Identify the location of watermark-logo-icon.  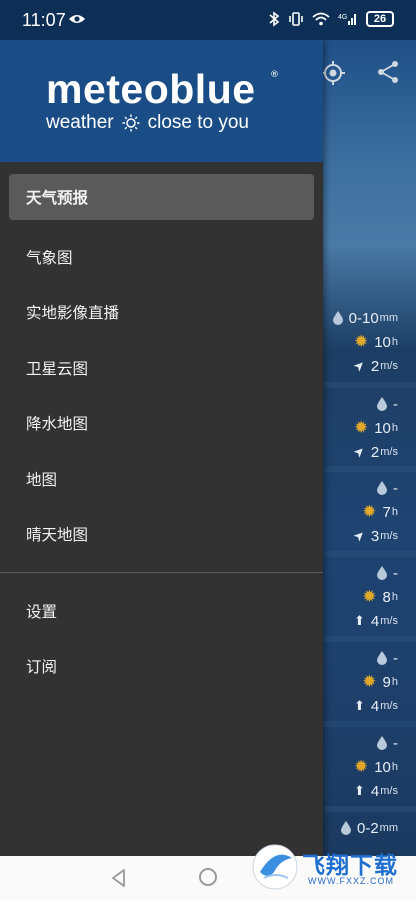
(275, 867).